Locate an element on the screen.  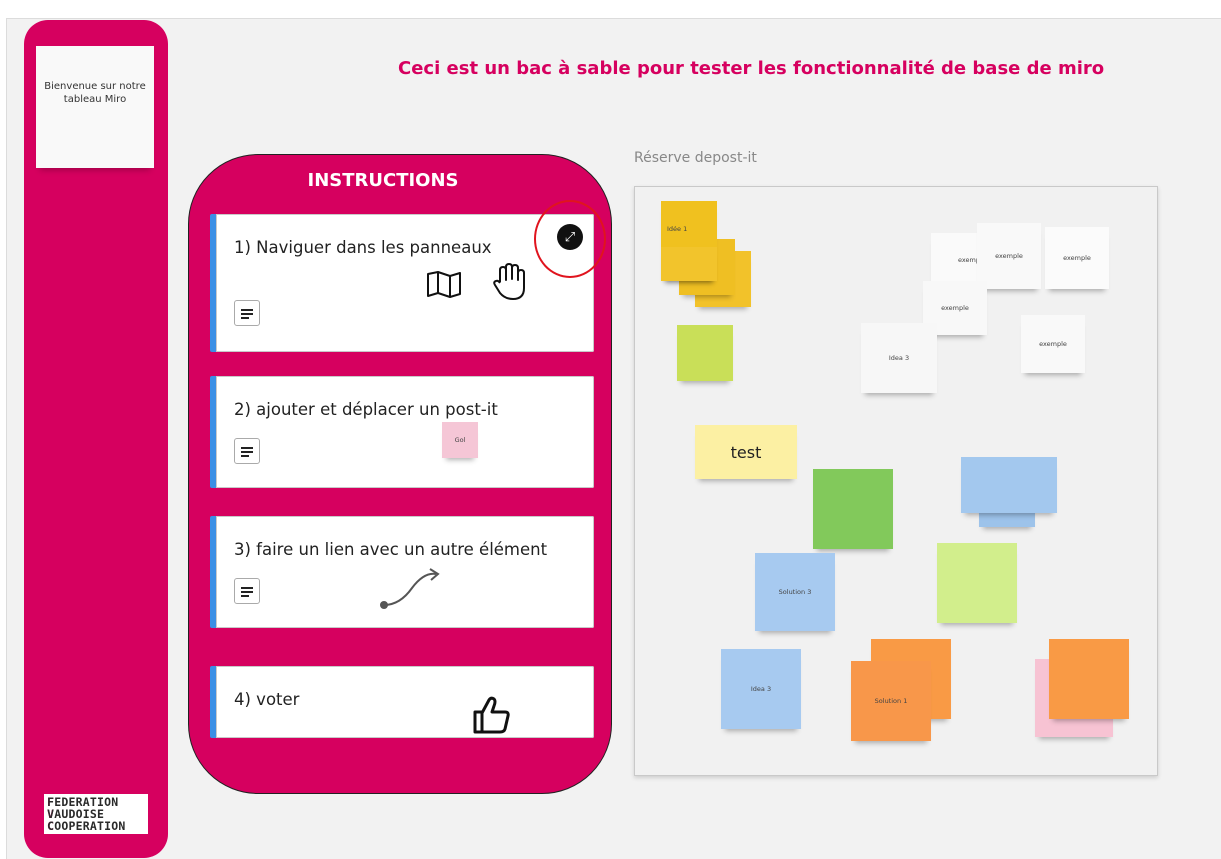
reserve-frame-label: Réserve depost-it is located at coordinates (695, 158).